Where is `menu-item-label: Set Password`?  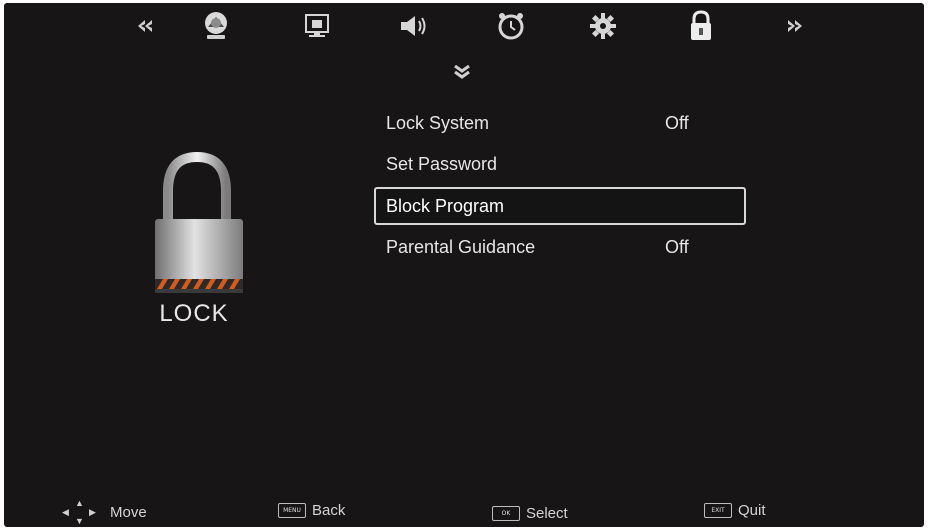
menu-item-label: Set Password is located at coordinates (442, 164).